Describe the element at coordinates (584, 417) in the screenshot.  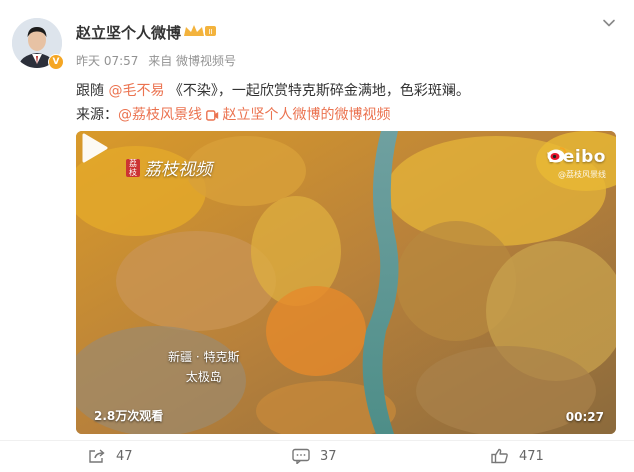
I see `video-duration: 00:27` at that location.